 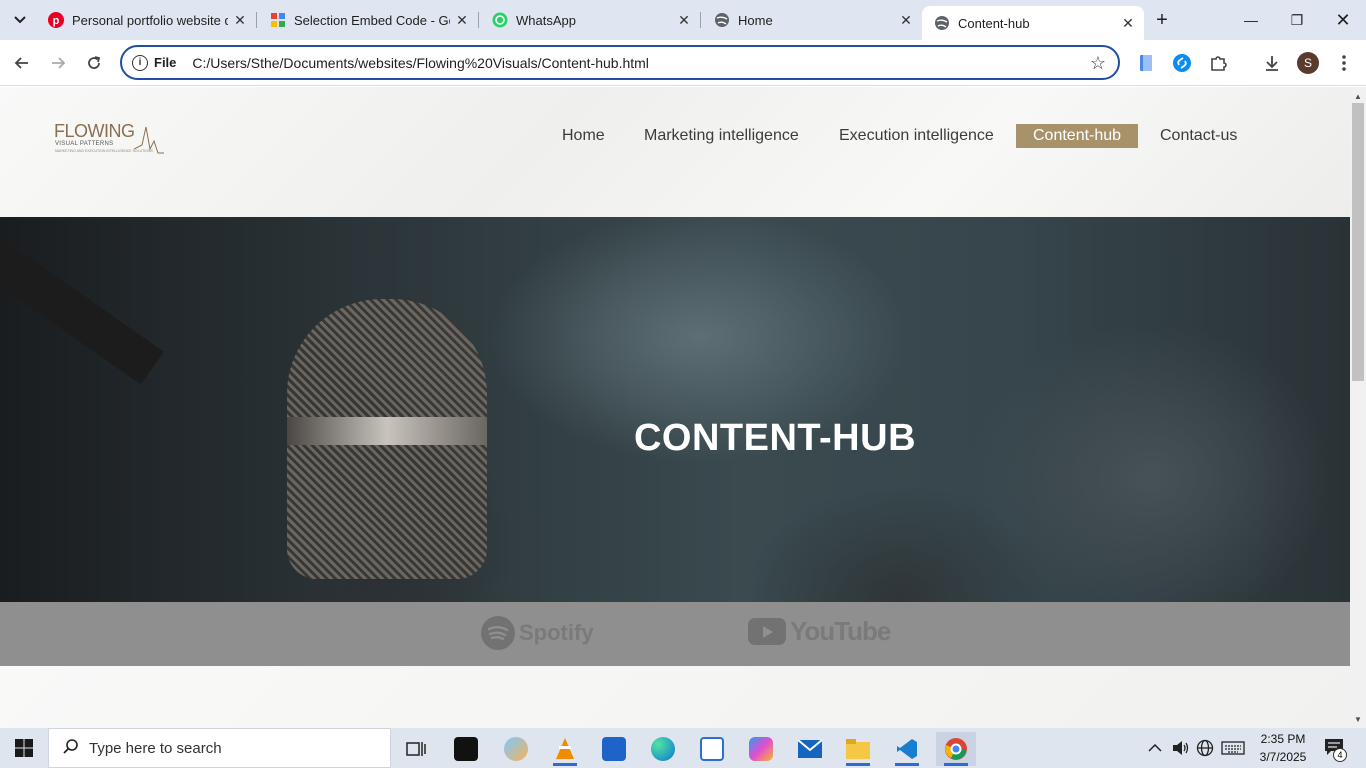 I want to click on downloads-button, so click(x=1272, y=63).